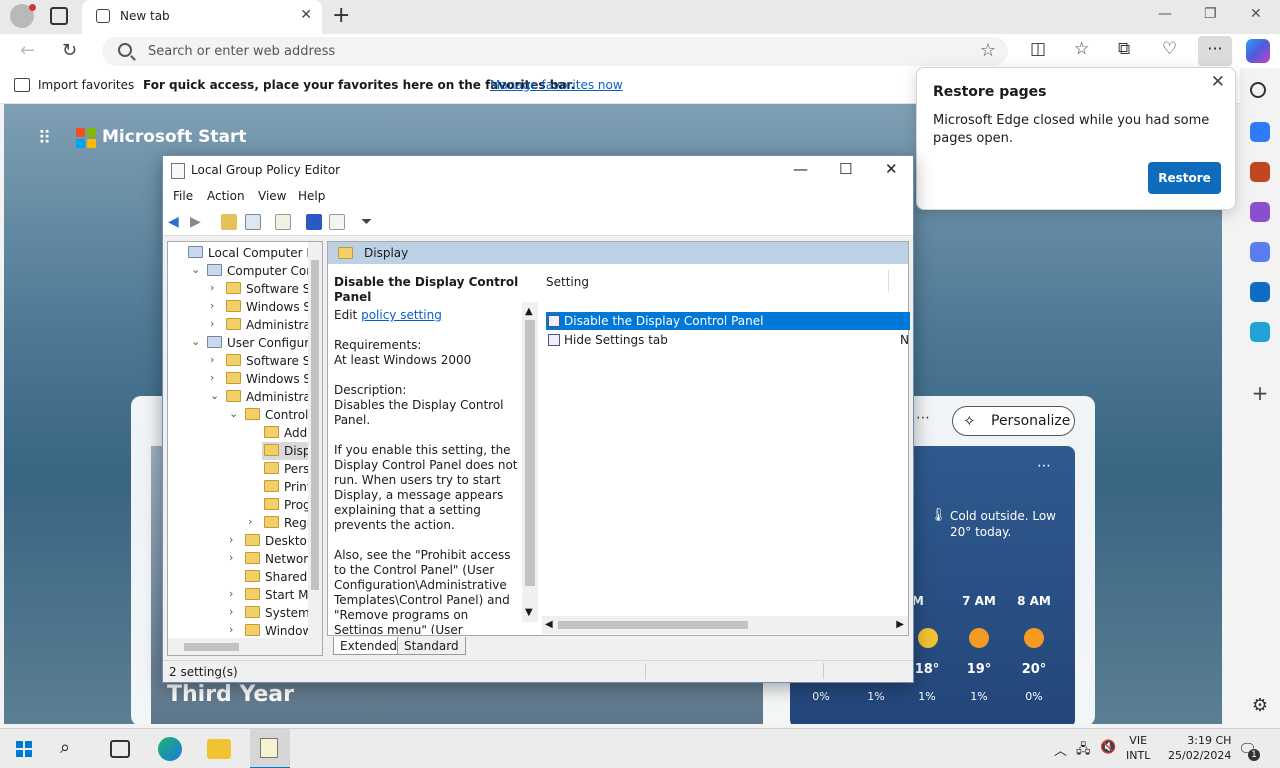  What do you see at coordinates (24, 749) in the screenshot?
I see `start-windows-icon` at bounding box center [24, 749].